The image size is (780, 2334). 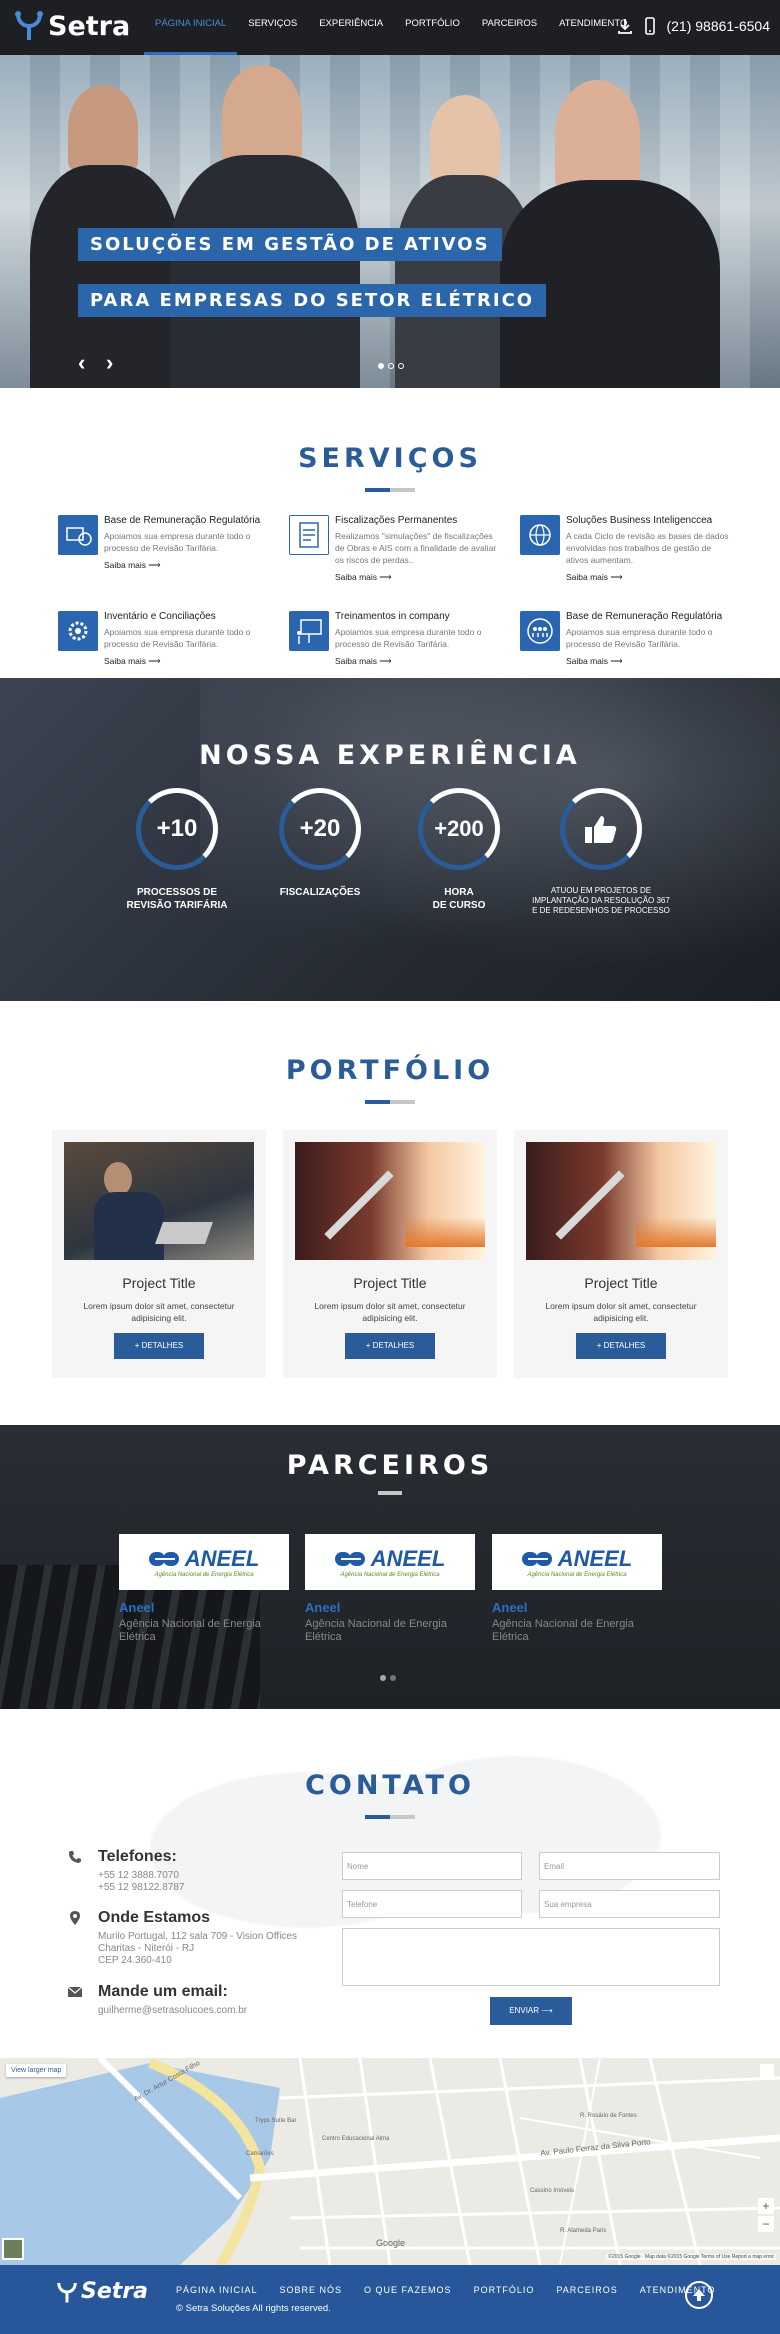 I want to click on footer-nav-partners: PARCEIROS, so click(x=586, y=2290).